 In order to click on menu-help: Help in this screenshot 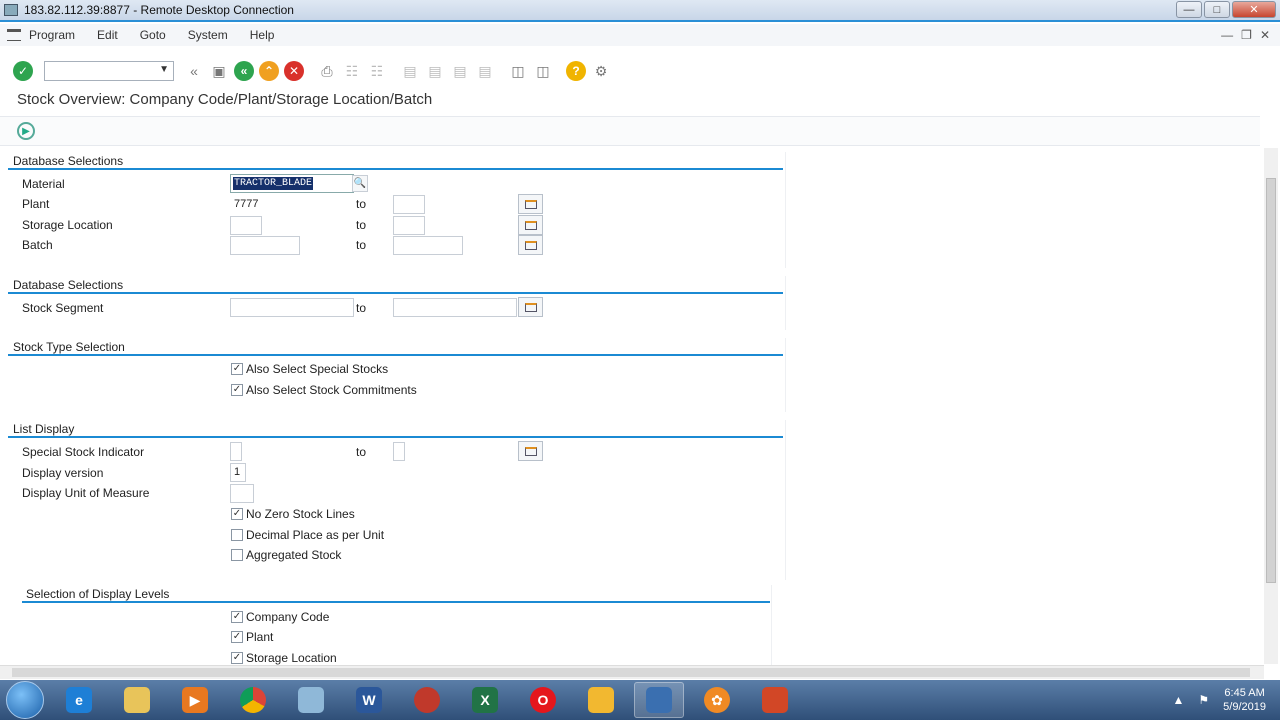, I will do `click(262, 35)`.